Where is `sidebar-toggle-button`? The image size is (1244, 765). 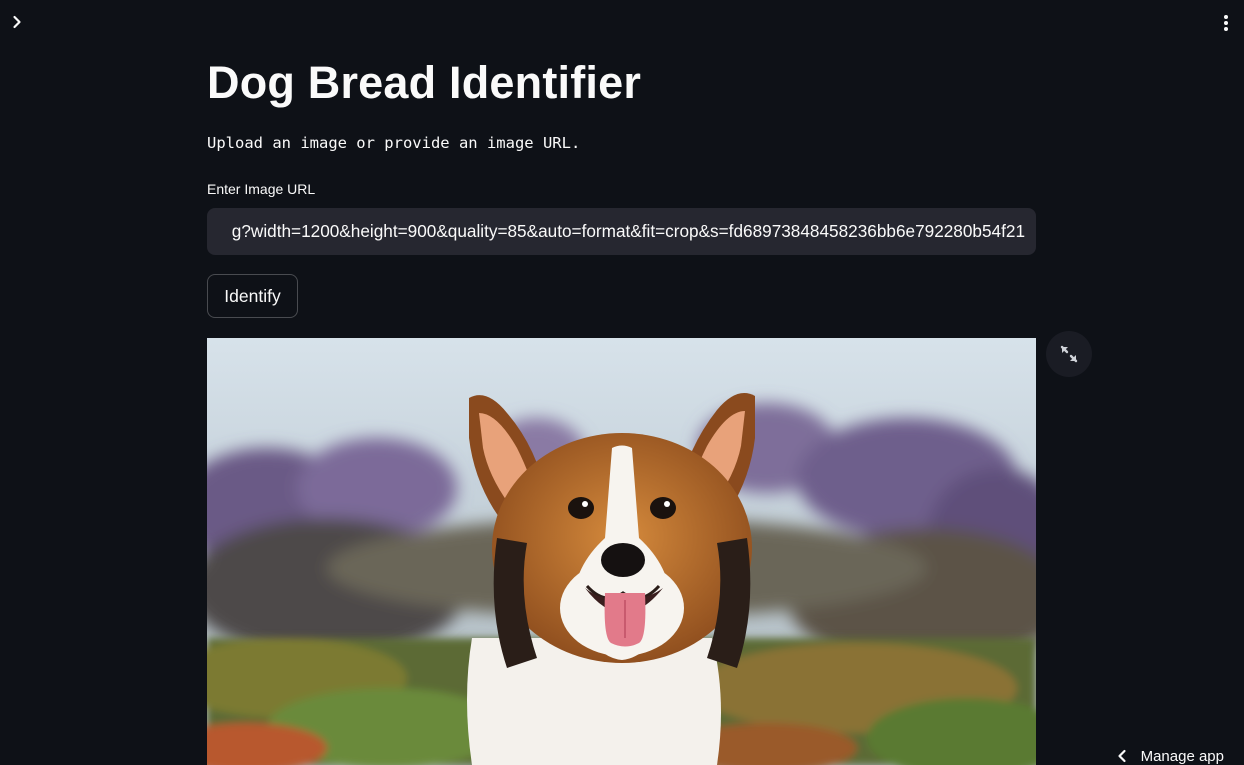 sidebar-toggle-button is located at coordinates (17, 22).